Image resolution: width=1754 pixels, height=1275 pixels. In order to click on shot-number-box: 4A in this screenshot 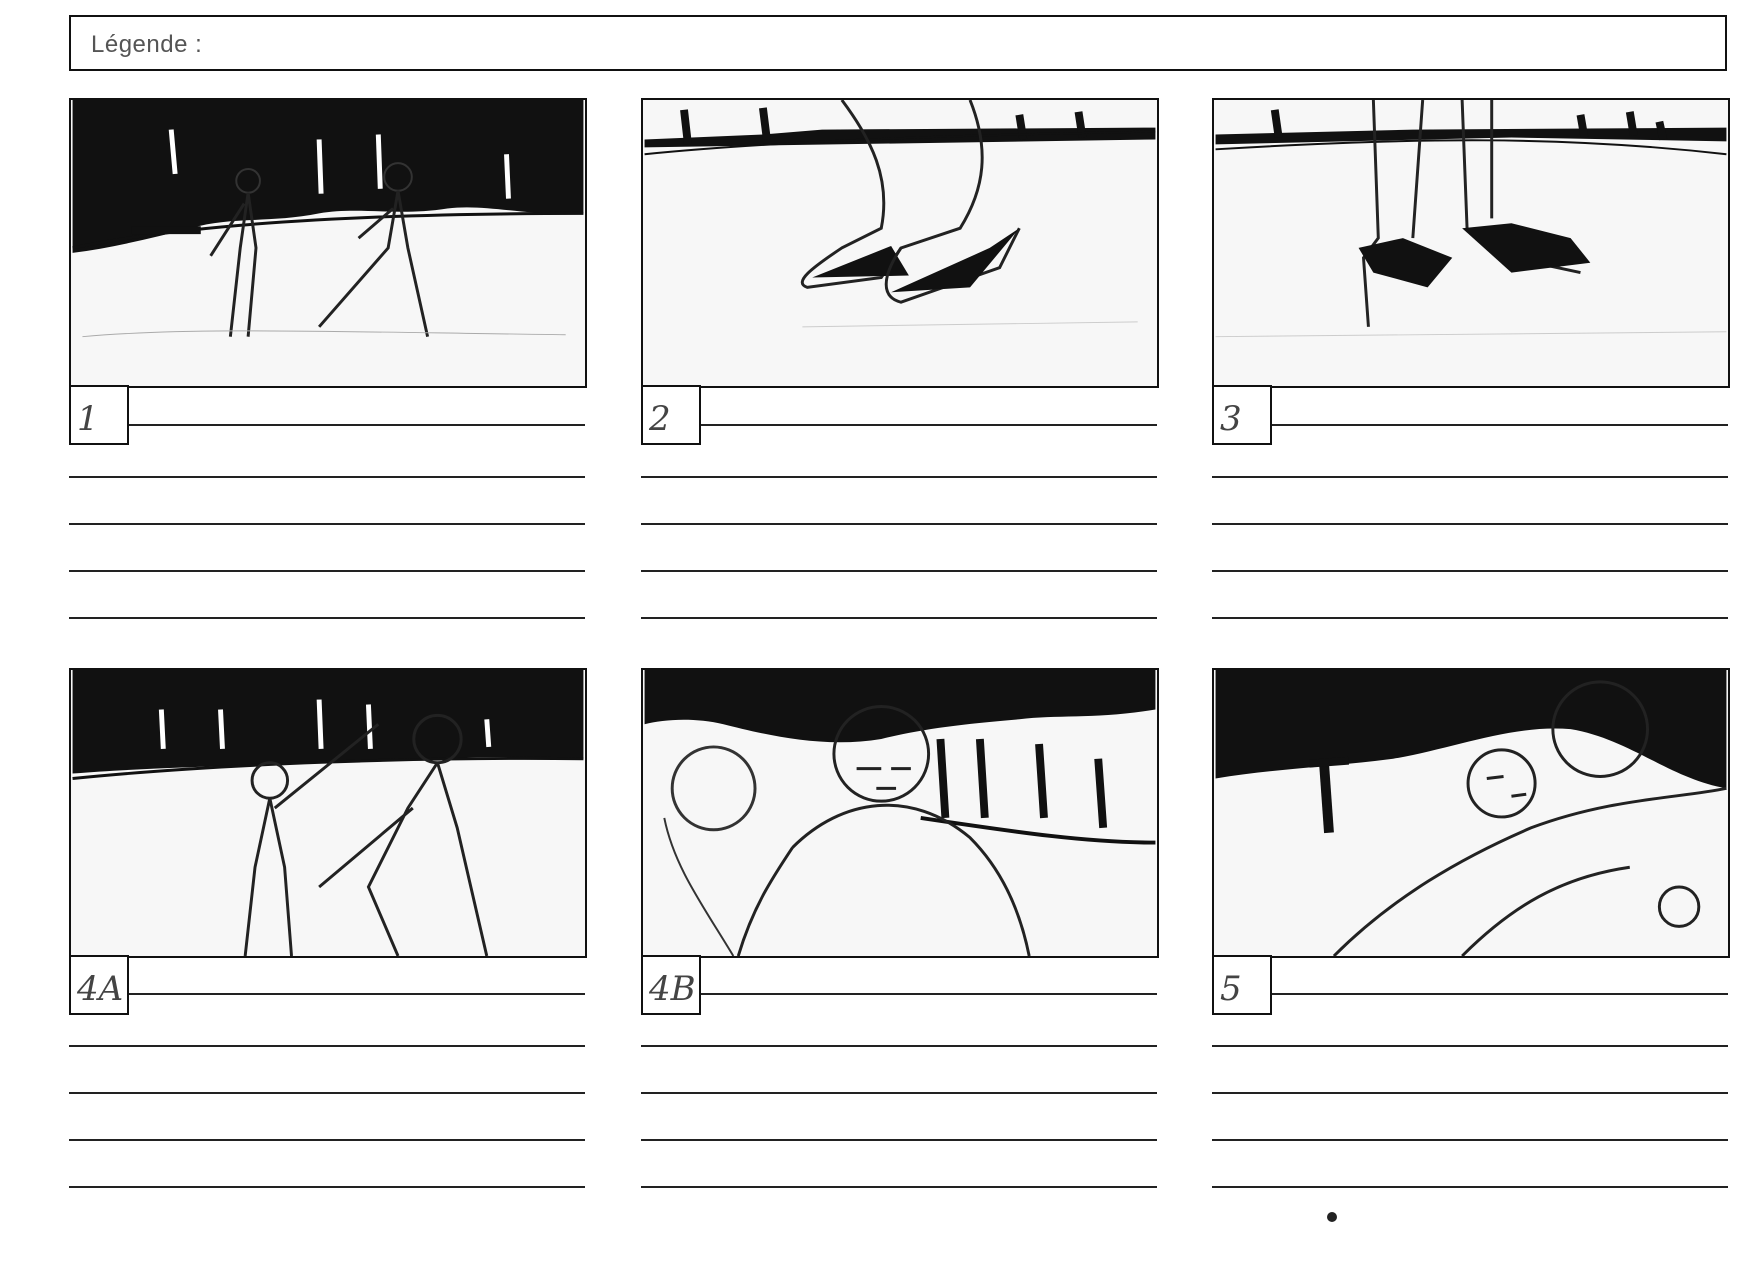, I will do `click(99, 985)`.